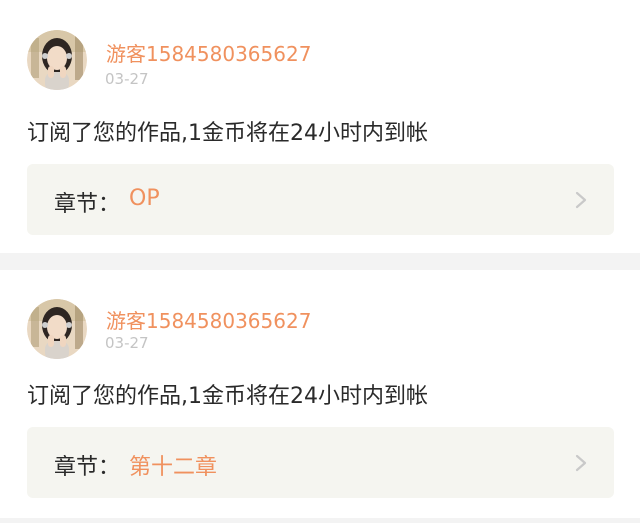  I want to click on chapter-link-row: 章节： OP, so click(320, 199).